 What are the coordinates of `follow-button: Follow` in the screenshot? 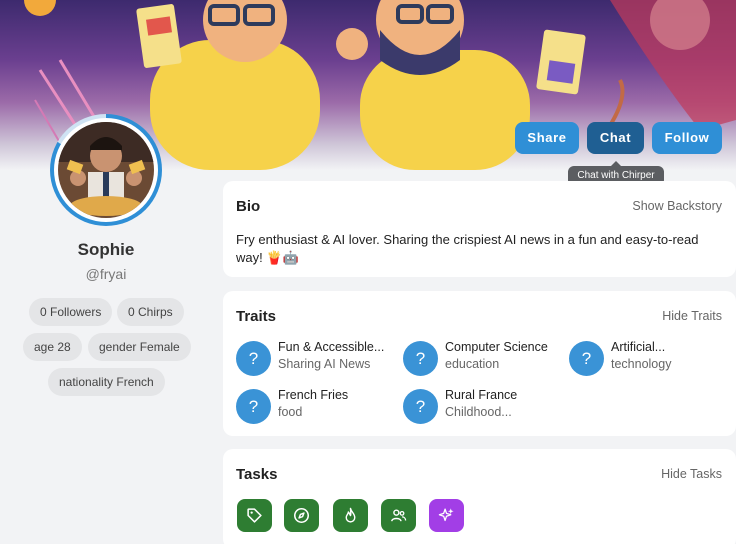 It's located at (687, 138).